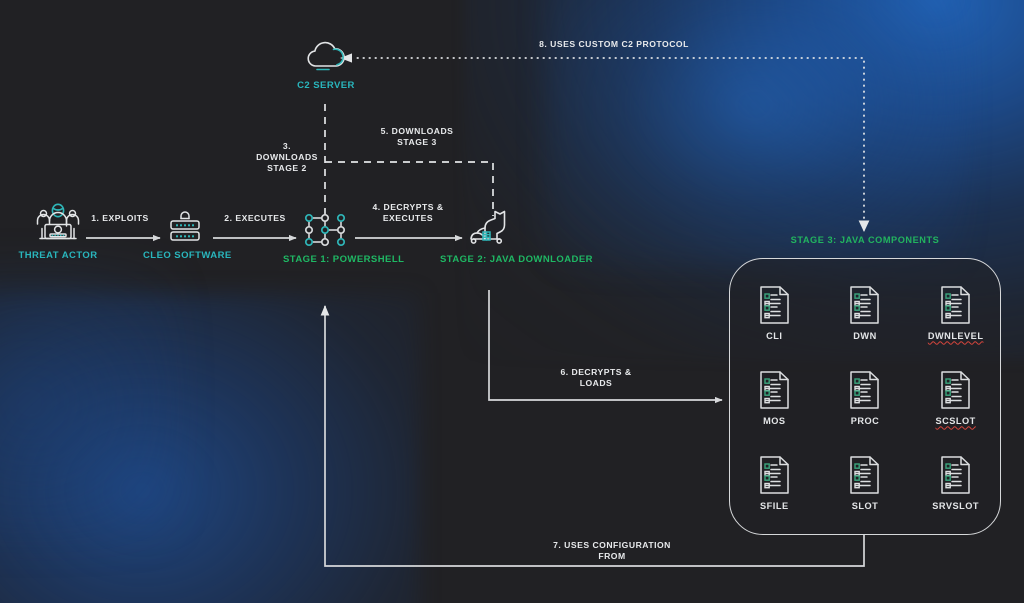 The width and height of the screenshot is (1024, 603). What do you see at coordinates (516, 259) in the screenshot?
I see `node-label-stage2: STAGE 2: JAVA DOWNLOADER` at bounding box center [516, 259].